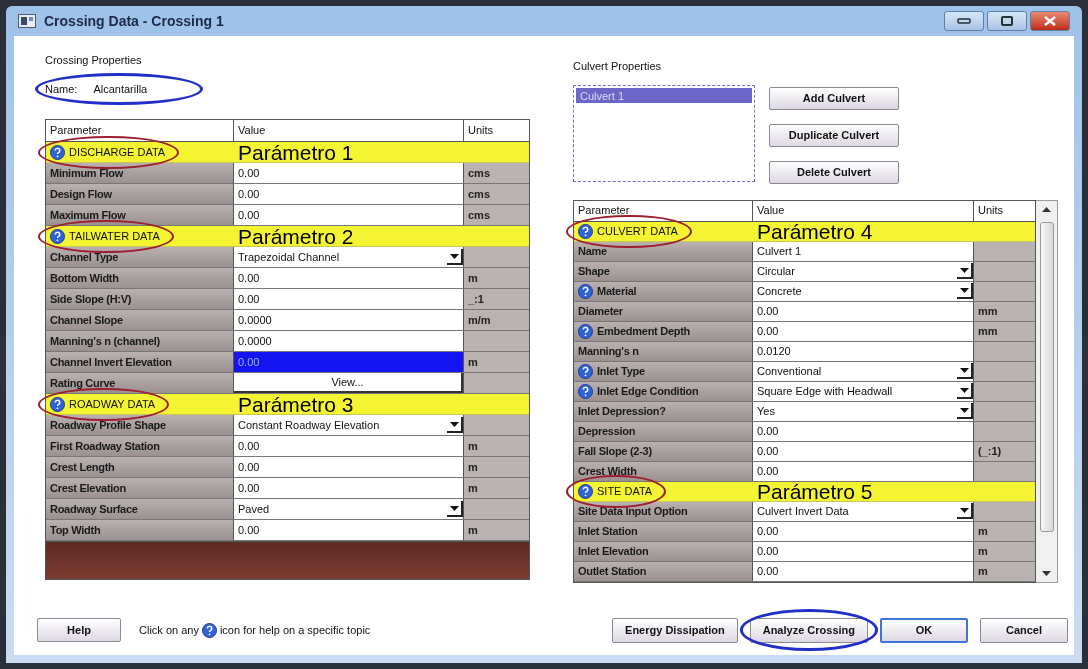 This screenshot has width=1088, height=669. What do you see at coordinates (105, 446) in the screenshot?
I see `parameter-label: First Roadway Station` at bounding box center [105, 446].